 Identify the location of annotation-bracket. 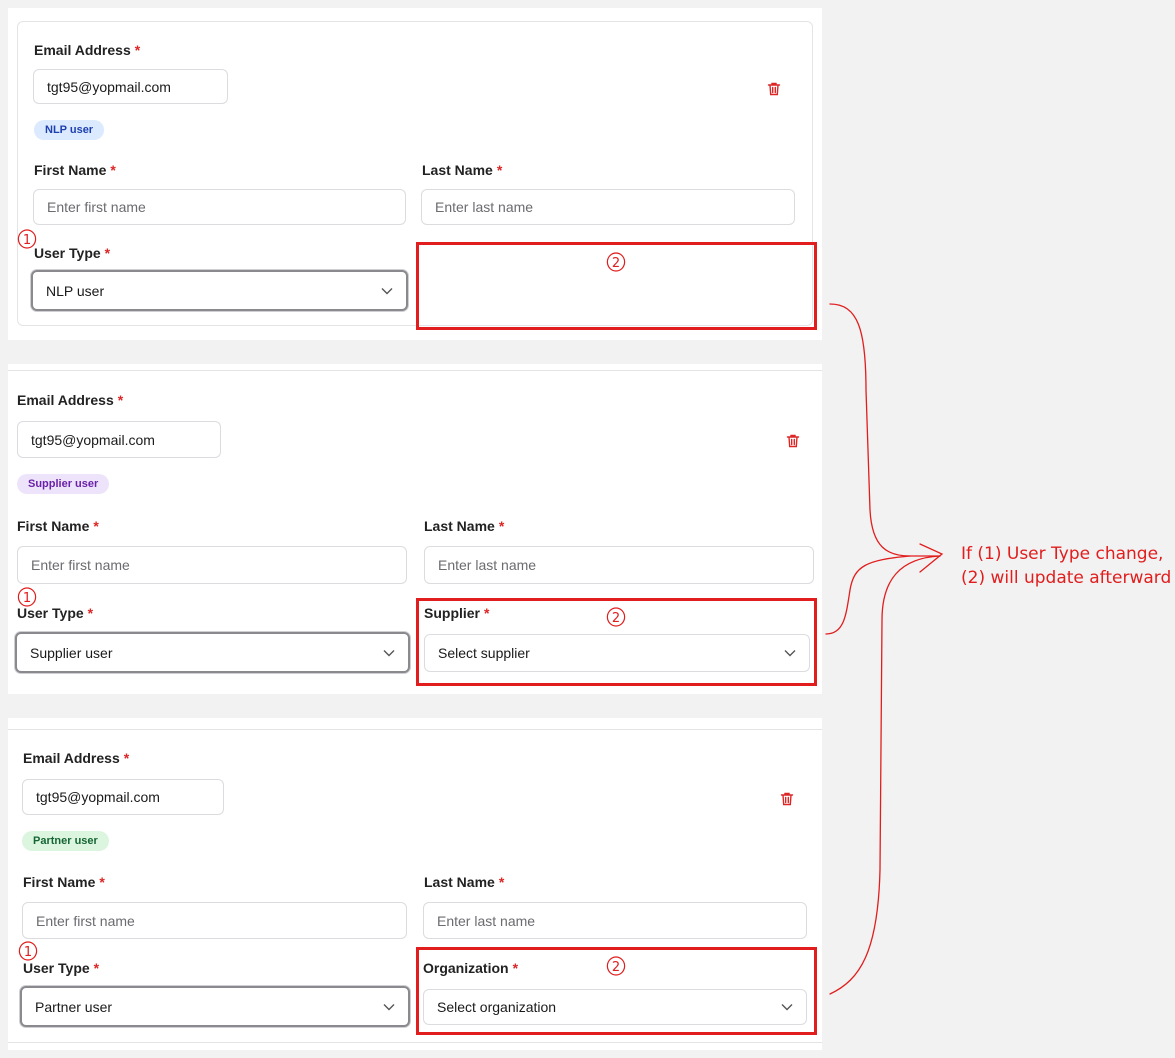
(884, 649).